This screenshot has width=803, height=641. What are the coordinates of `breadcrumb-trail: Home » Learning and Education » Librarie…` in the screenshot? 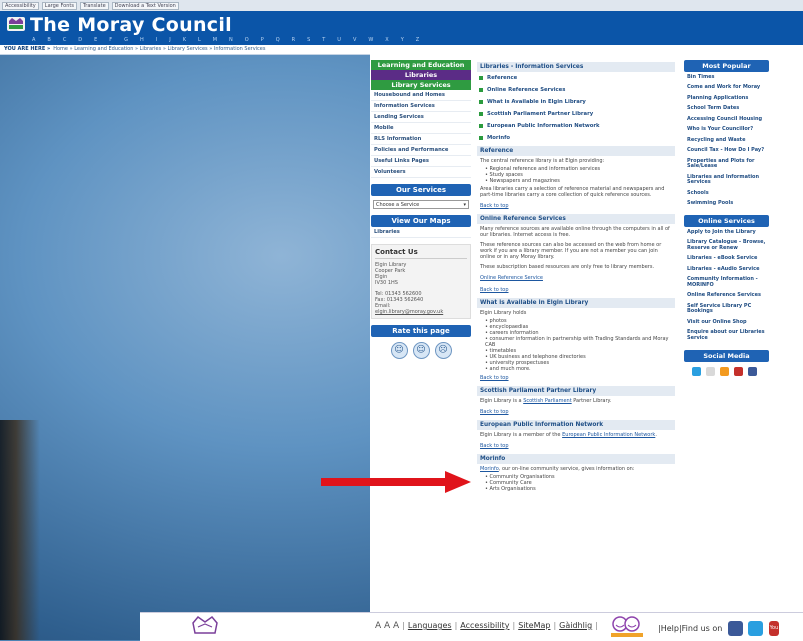 It's located at (159, 49).